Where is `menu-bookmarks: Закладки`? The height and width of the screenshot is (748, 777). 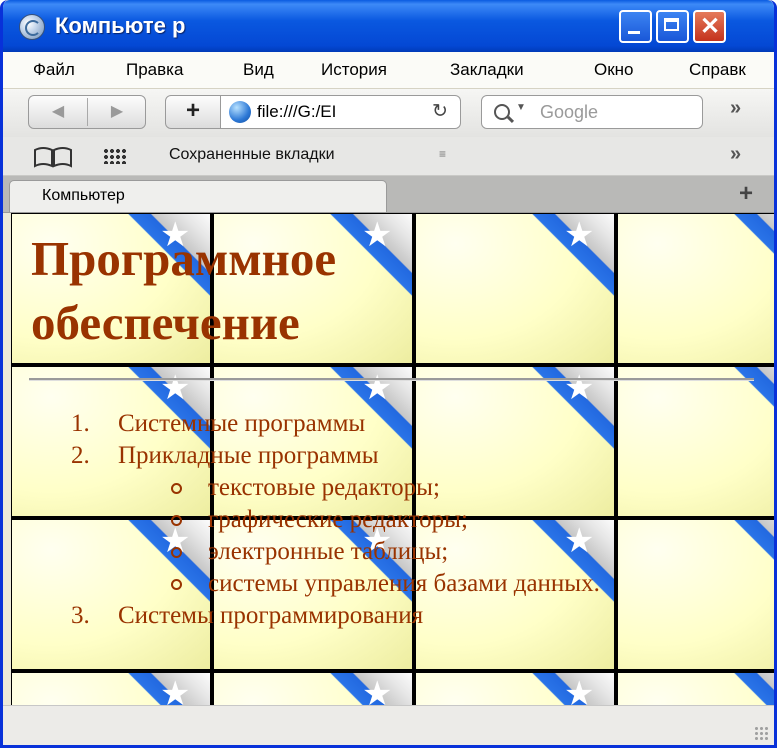
menu-bookmarks: Закладки is located at coordinates (487, 70).